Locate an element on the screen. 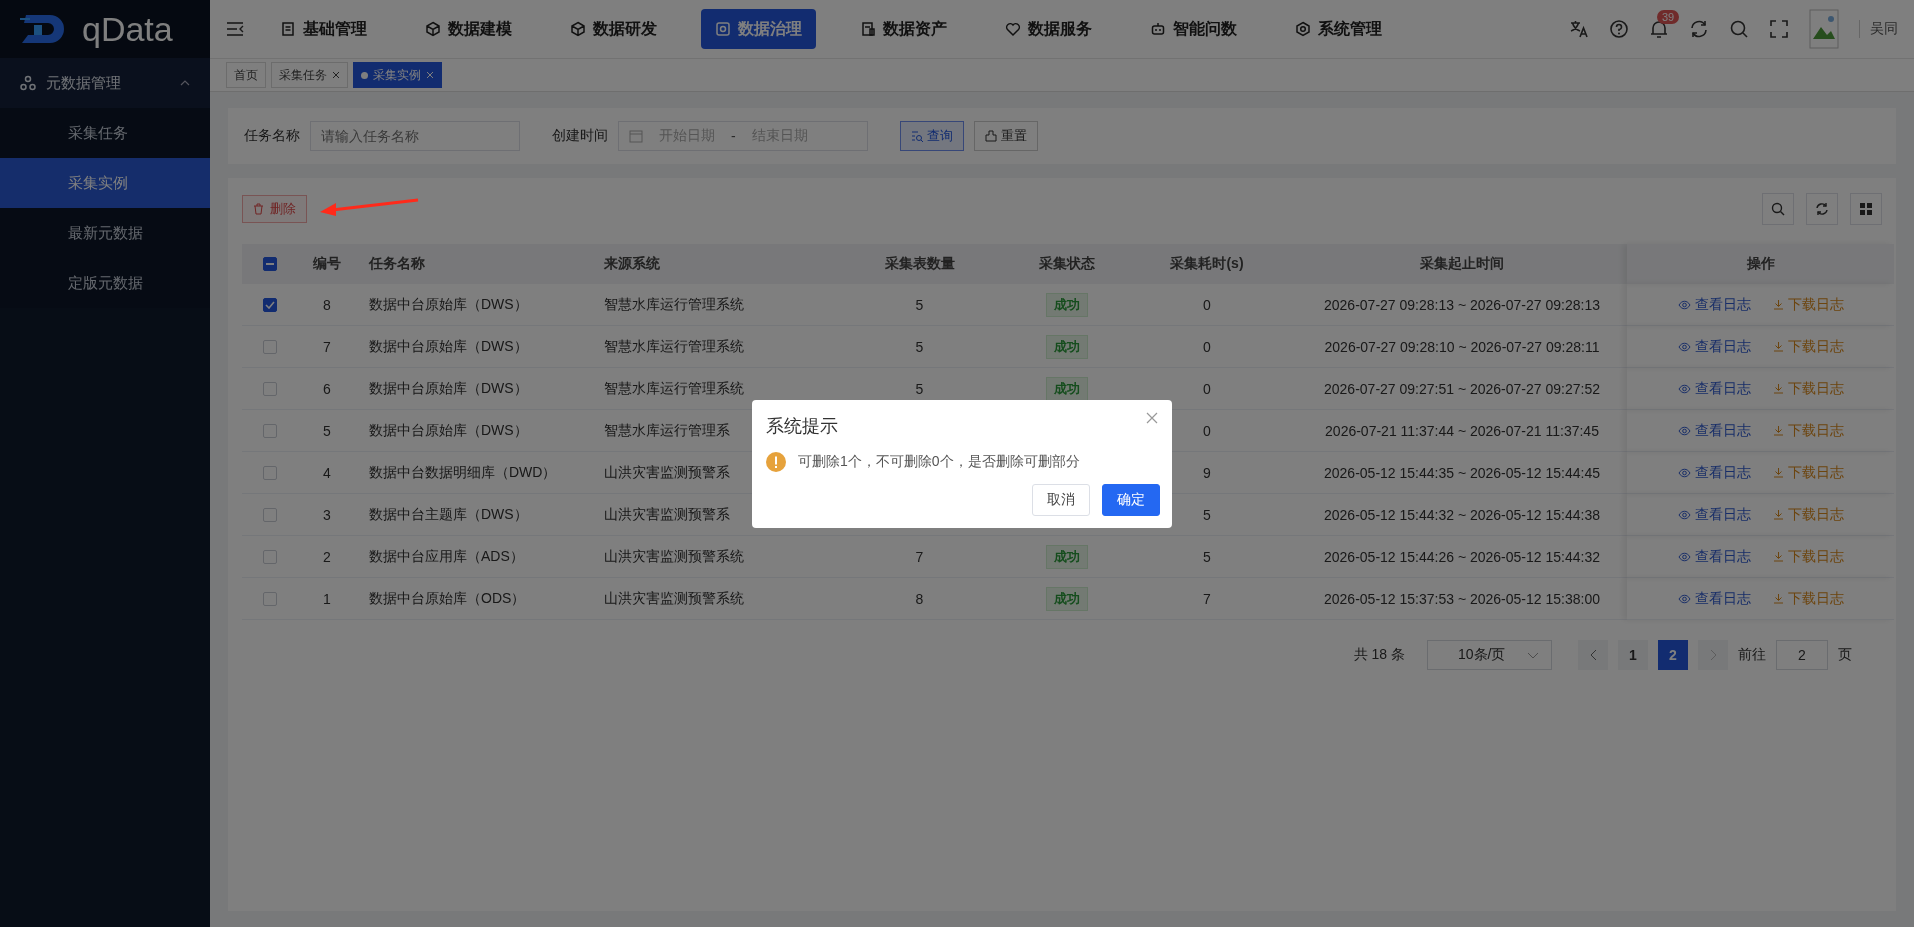 The width and height of the screenshot is (1914, 927). grid-icon is located at coordinates (1866, 209).